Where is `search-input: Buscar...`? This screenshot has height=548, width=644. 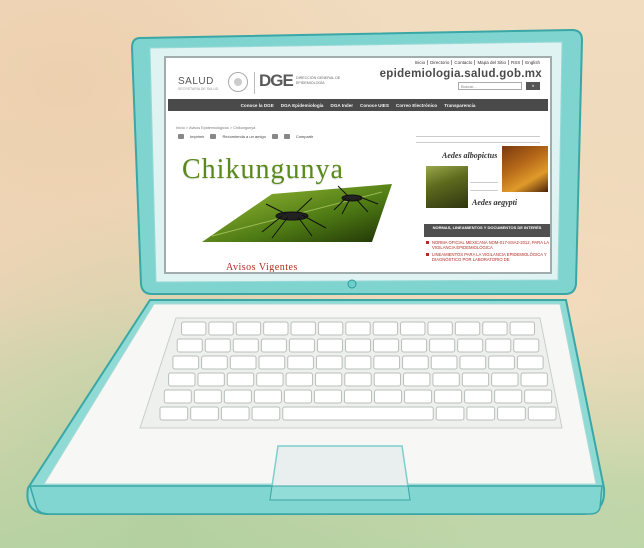 search-input: Buscar... is located at coordinates (490, 86).